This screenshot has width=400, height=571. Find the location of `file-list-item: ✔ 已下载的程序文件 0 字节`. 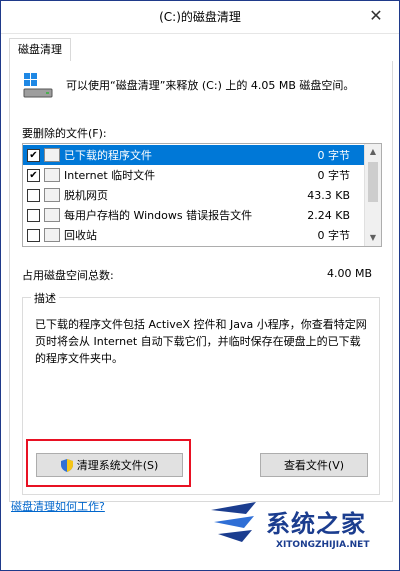

file-list-item: ✔ 已下载的程序文件 0 字节 is located at coordinates (193, 155).